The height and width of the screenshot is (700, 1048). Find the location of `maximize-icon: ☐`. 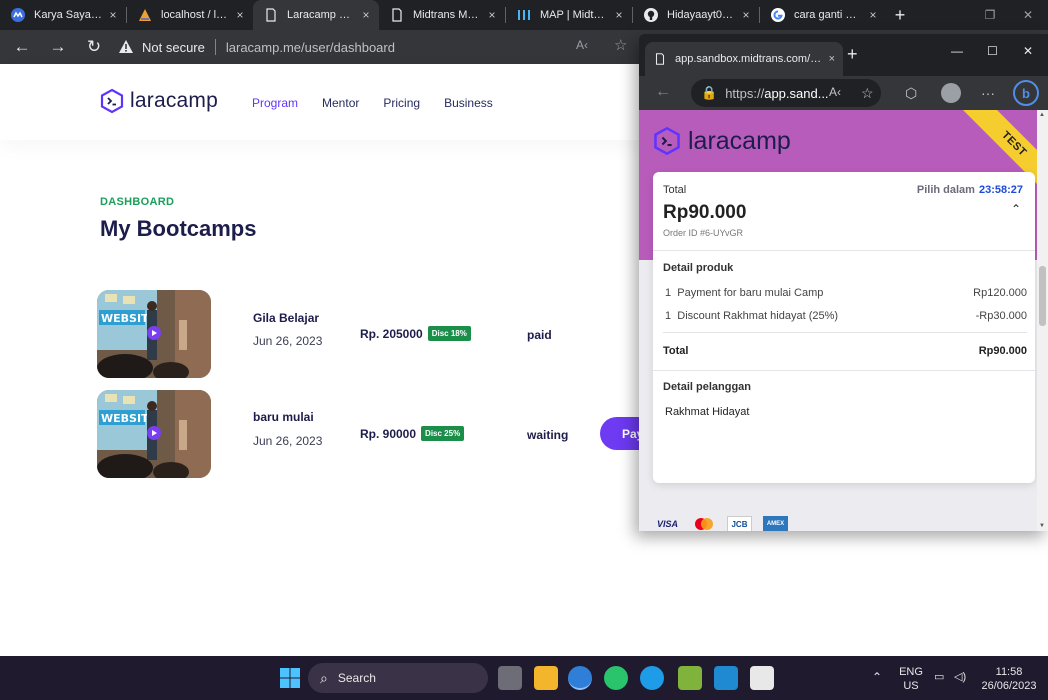

maximize-icon: ☐ is located at coordinates (992, 51).